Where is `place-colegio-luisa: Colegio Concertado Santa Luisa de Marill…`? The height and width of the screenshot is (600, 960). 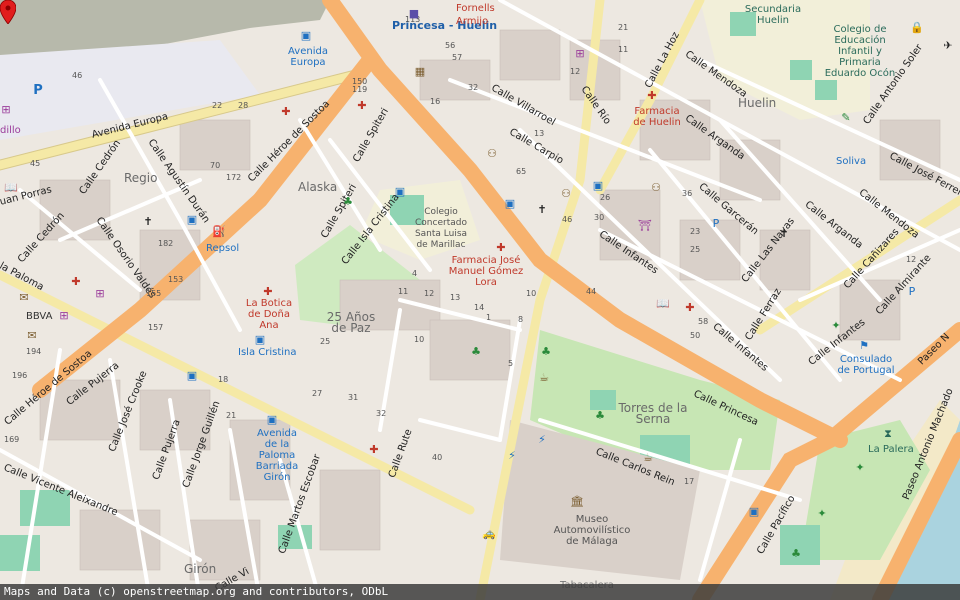 place-colegio-luisa: Colegio Concertado Santa Luisa de Marill… is located at coordinates (441, 229).